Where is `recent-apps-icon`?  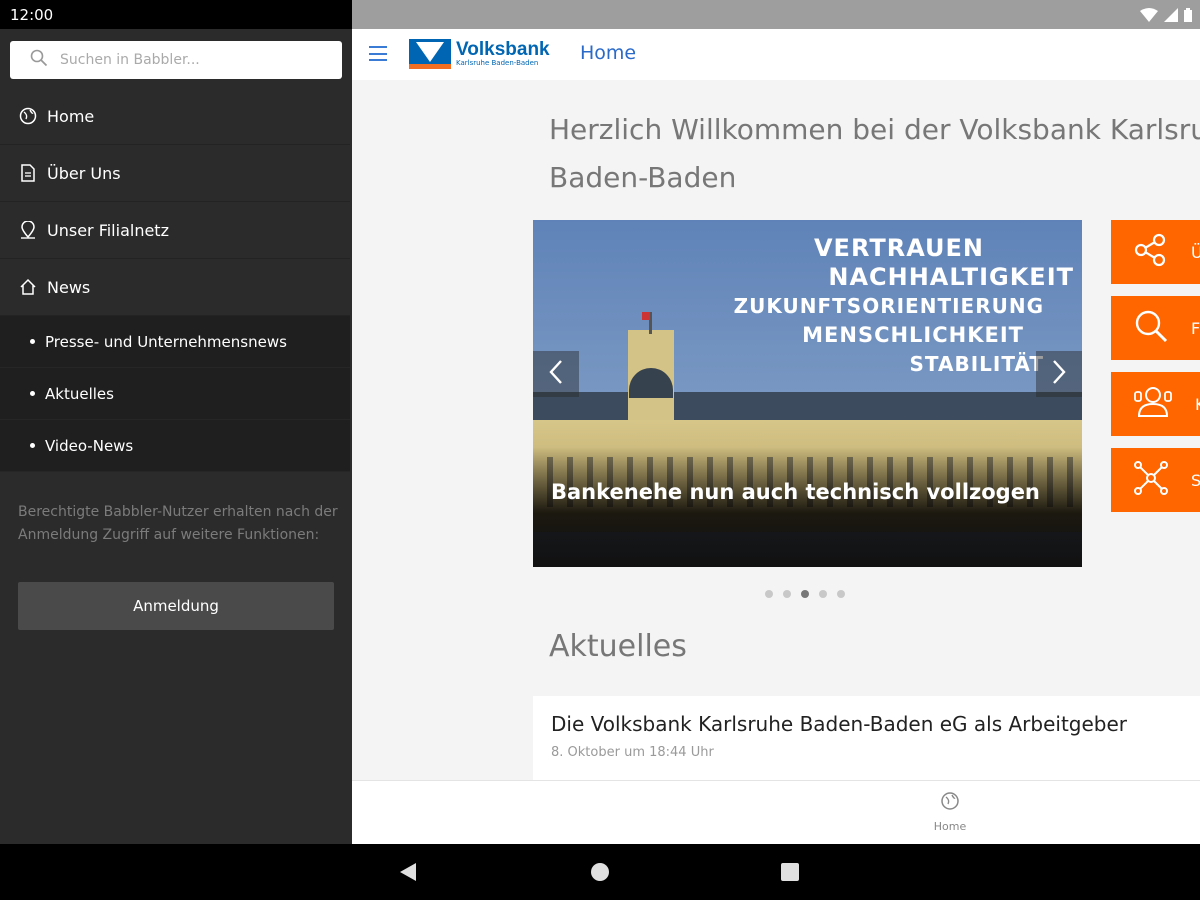 recent-apps-icon is located at coordinates (790, 872).